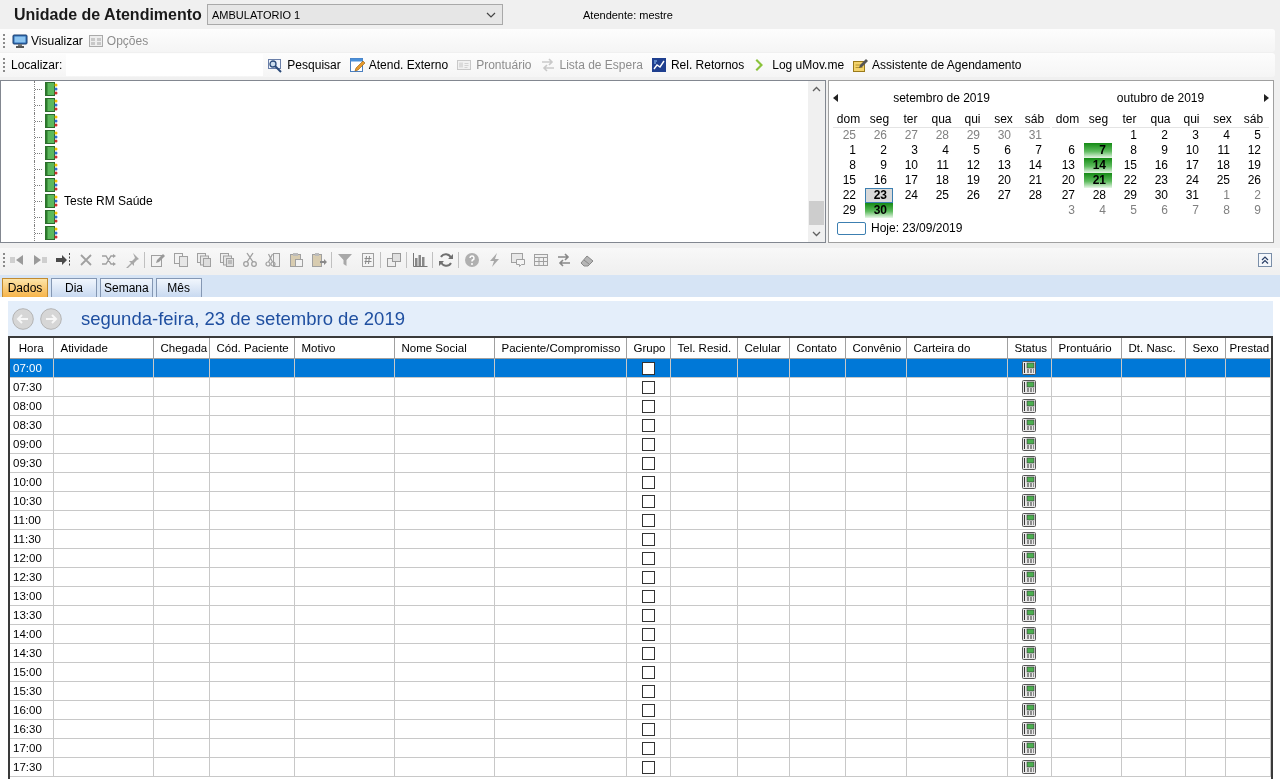  What do you see at coordinates (640, 672) in the screenshot?
I see `schedule-row: 15:00` at bounding box center [640, 672].